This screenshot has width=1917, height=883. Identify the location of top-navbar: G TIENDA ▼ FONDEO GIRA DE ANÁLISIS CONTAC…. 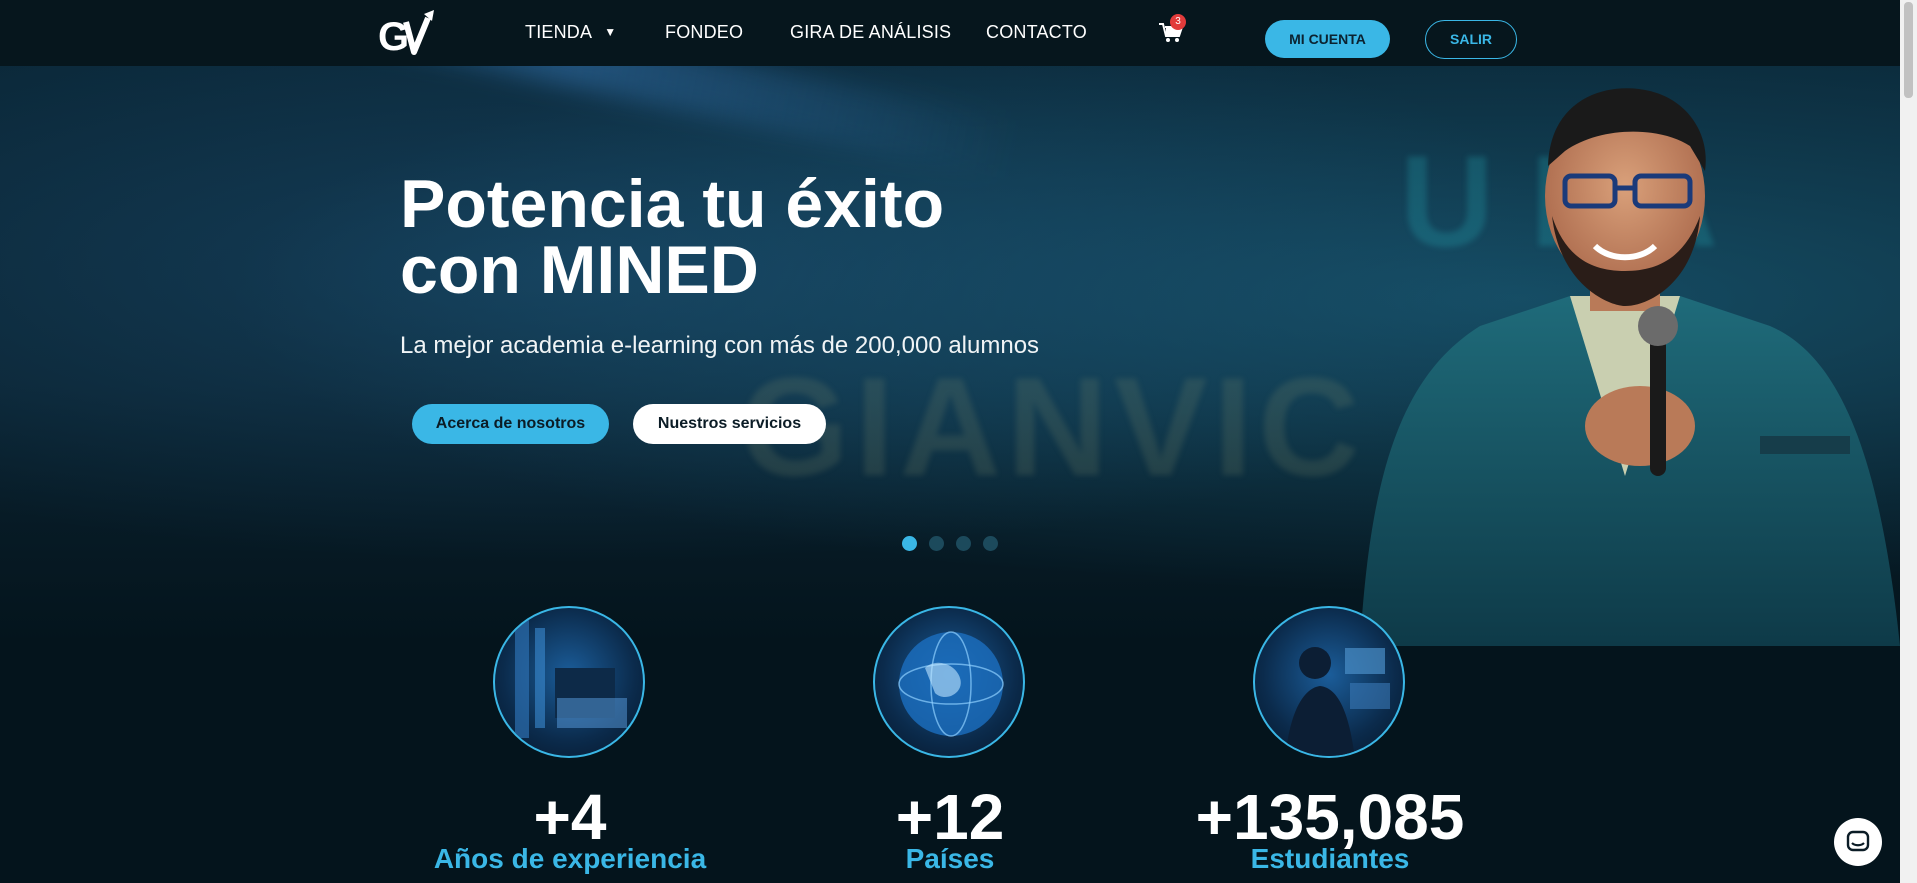
(950, 33).